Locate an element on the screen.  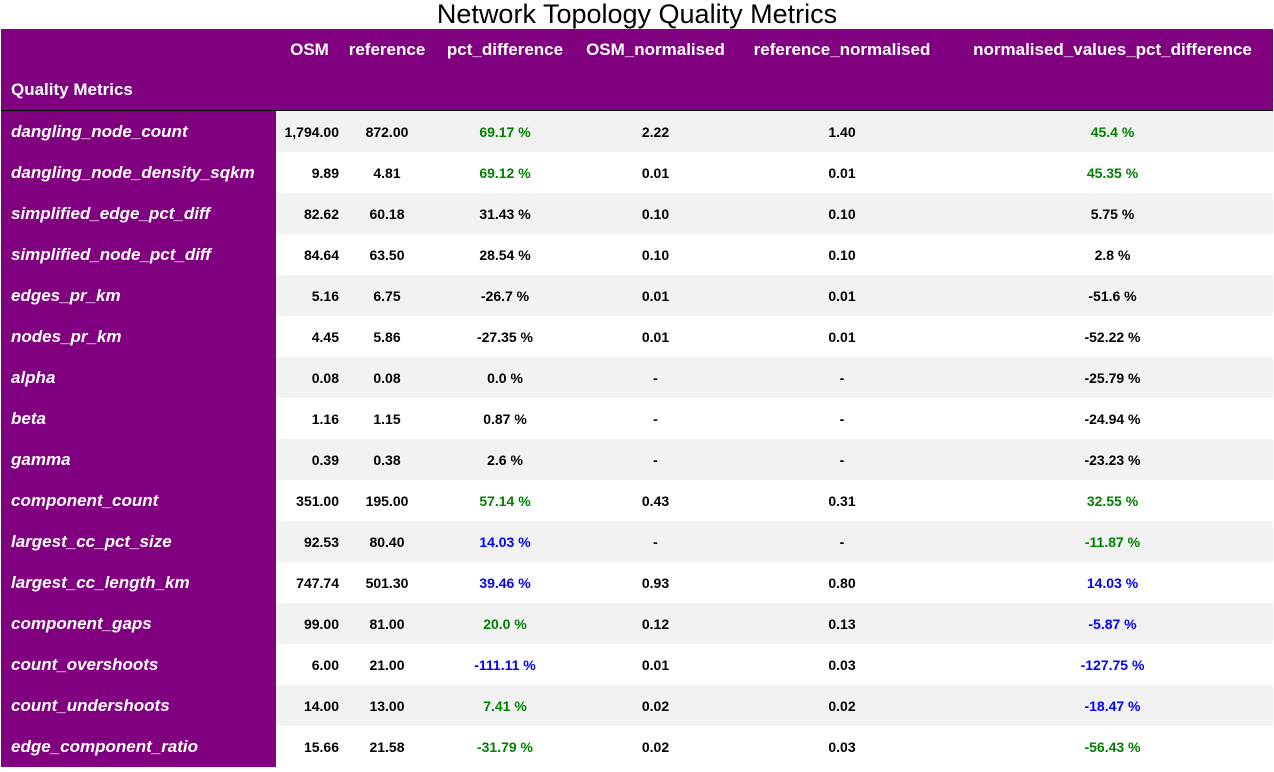
corner-header-cell is located at coordinates (138, 49).